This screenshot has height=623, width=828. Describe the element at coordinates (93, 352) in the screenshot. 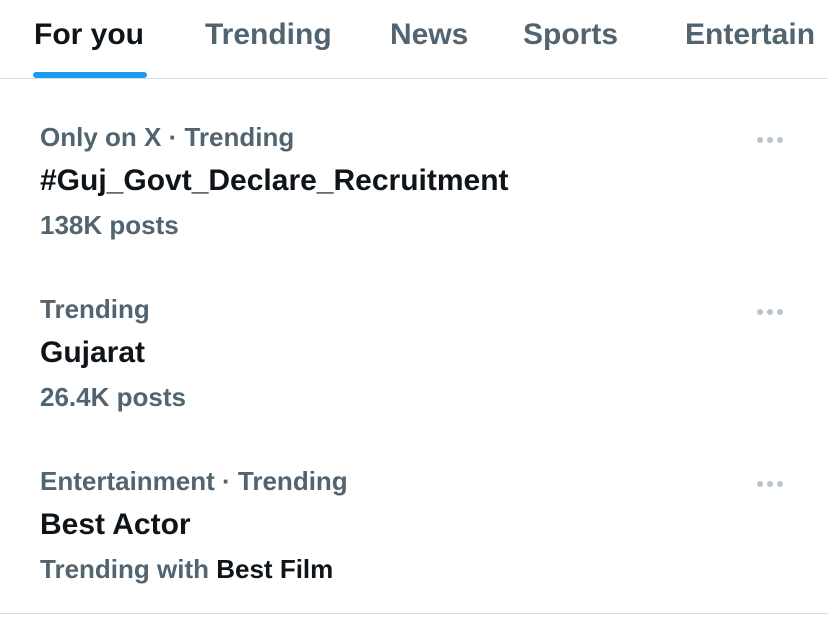

I see `trend-name: Gujarat` at that location.